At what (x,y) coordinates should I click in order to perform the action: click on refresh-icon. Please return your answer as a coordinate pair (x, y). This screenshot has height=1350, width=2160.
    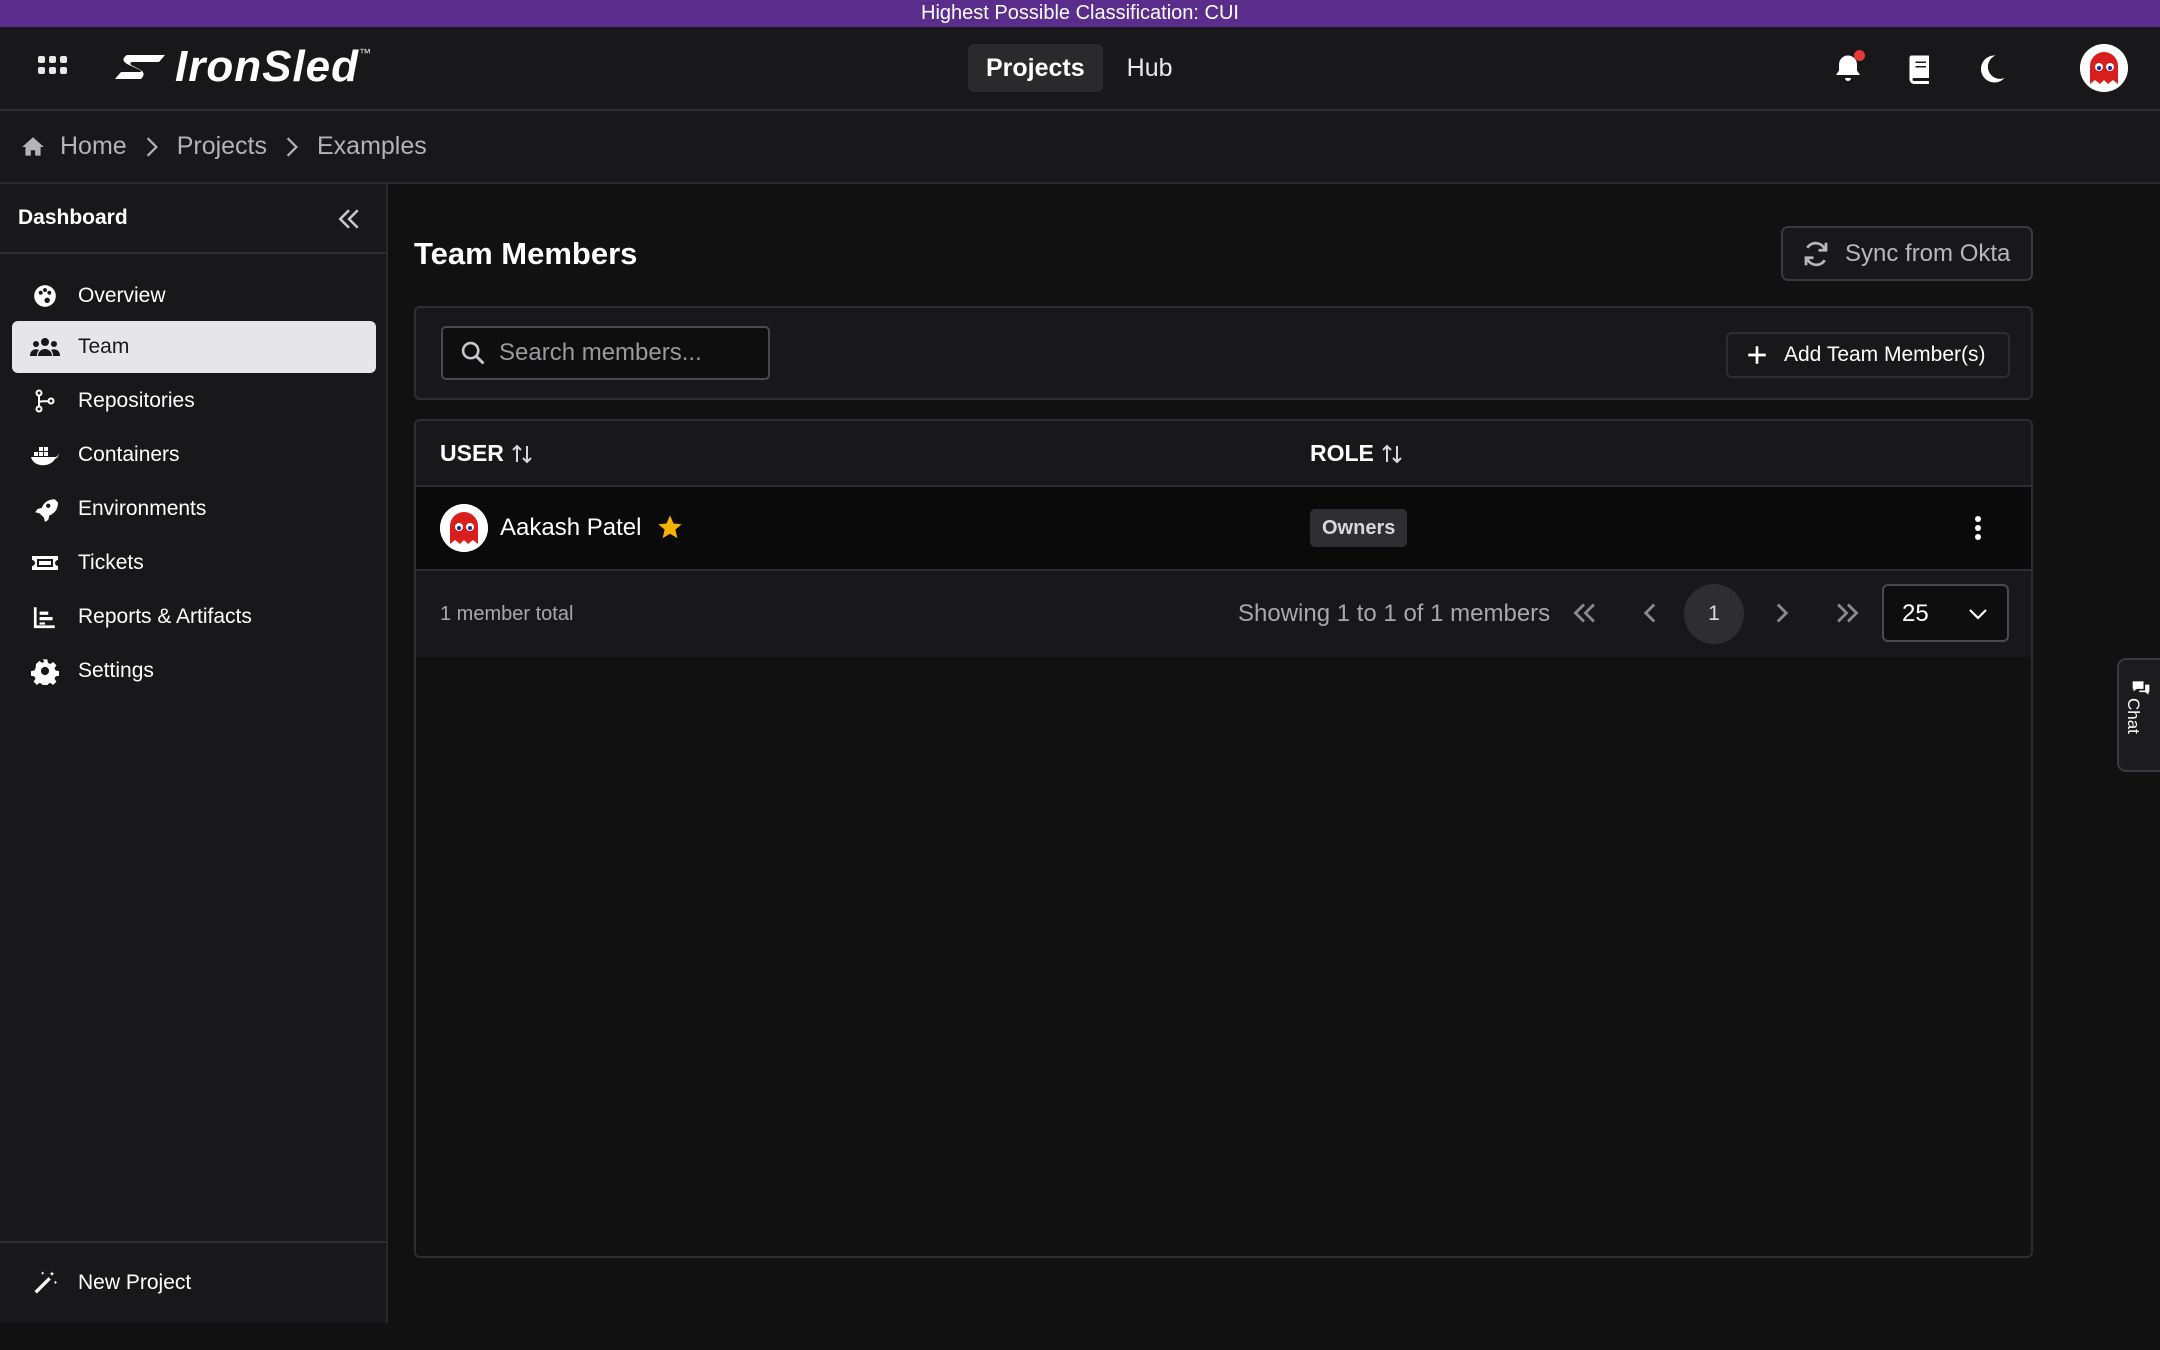
    Looking at the image, I should click on (1816, 253).